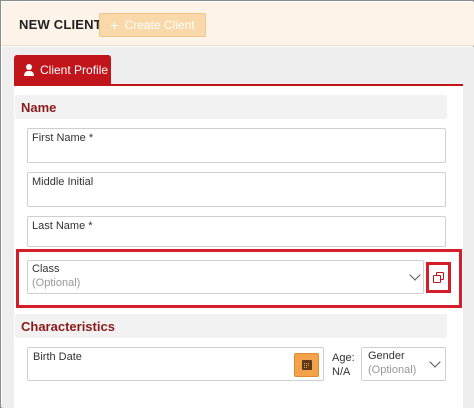  I want to click on last-name-label: Last Name *, so click(62, 226).